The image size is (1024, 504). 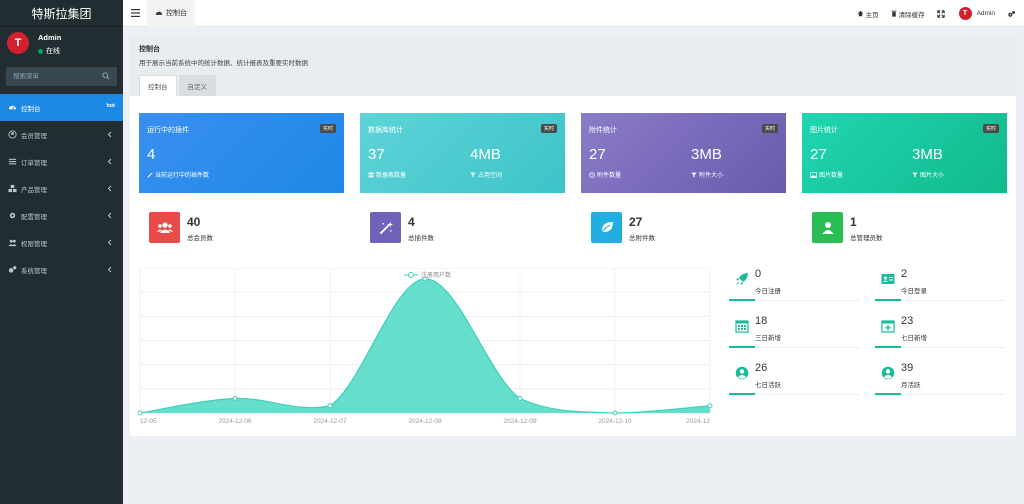 I want to click on stat-label: 总会员数, so click(x=200, y=238).